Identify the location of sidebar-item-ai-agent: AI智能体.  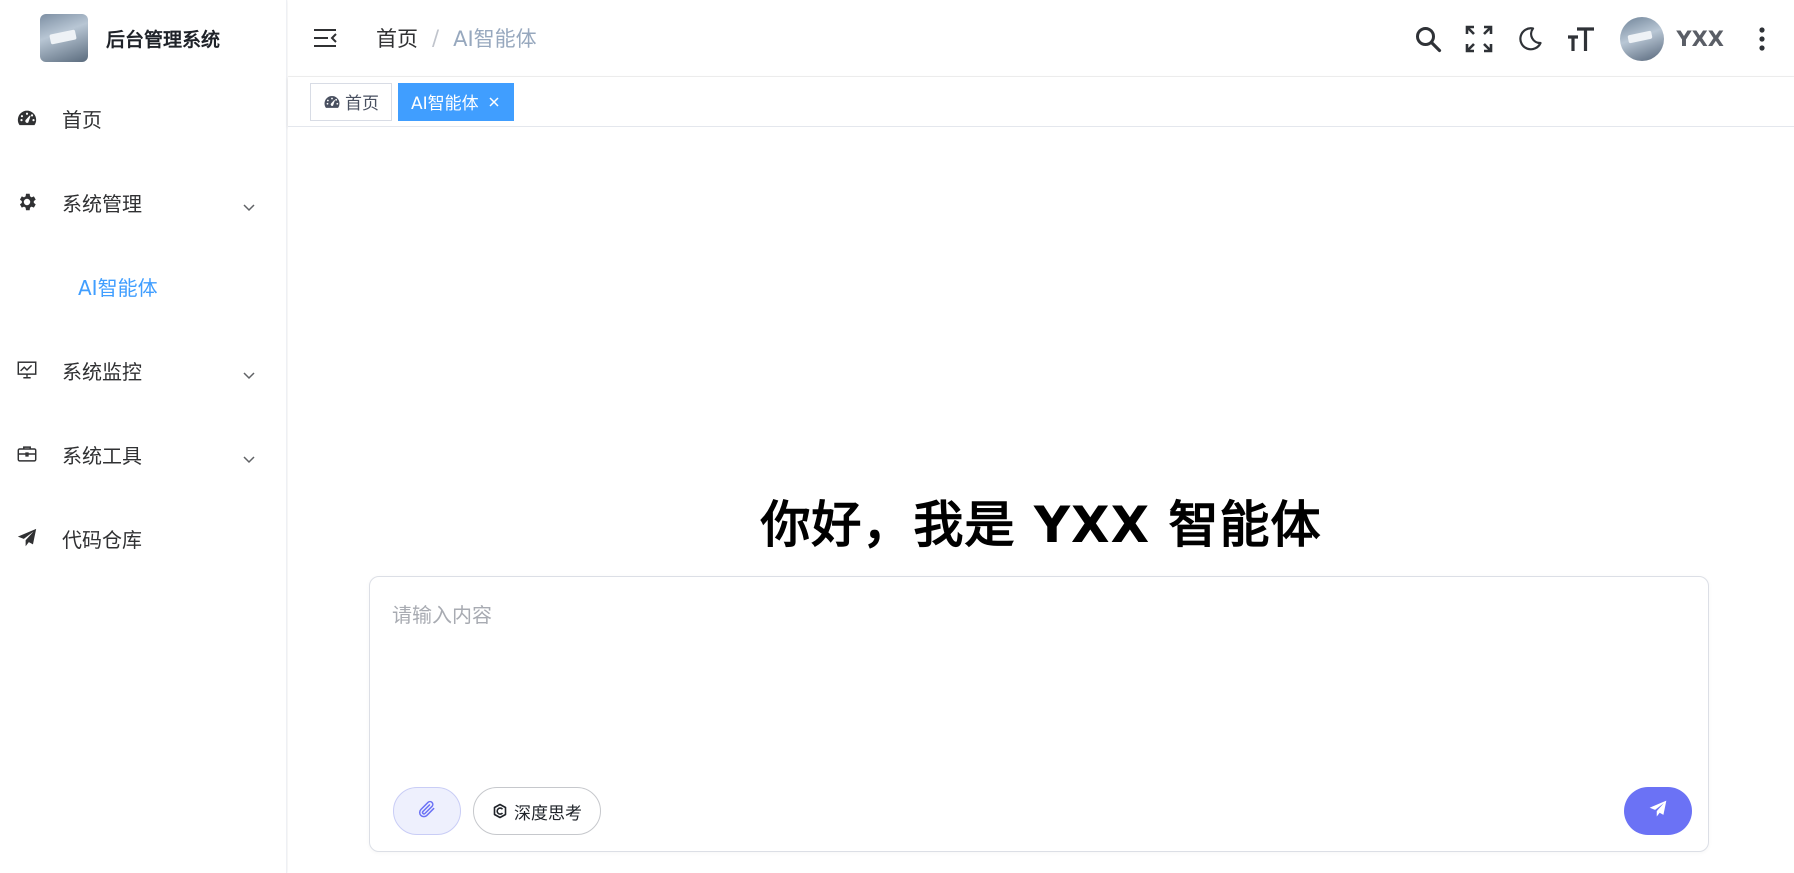
(143, 286).